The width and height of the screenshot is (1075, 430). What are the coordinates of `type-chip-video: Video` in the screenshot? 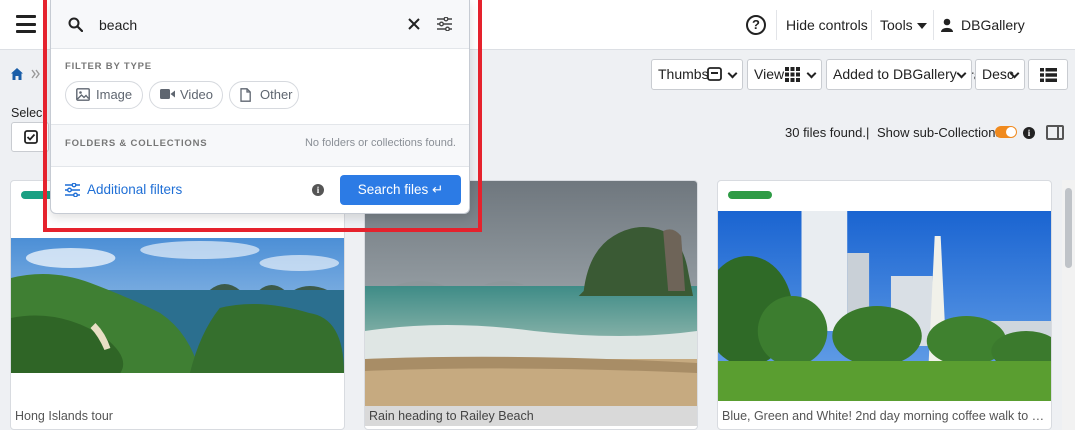 It's located at (186, 95).